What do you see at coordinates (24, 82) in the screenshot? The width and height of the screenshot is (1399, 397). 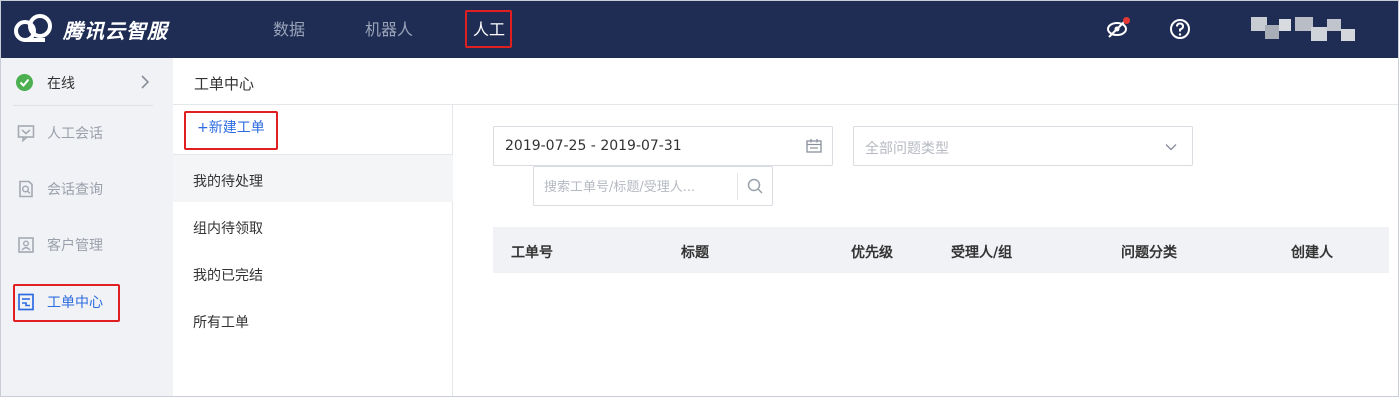 I see `online-check-icon` at bounding box center [24, 82].